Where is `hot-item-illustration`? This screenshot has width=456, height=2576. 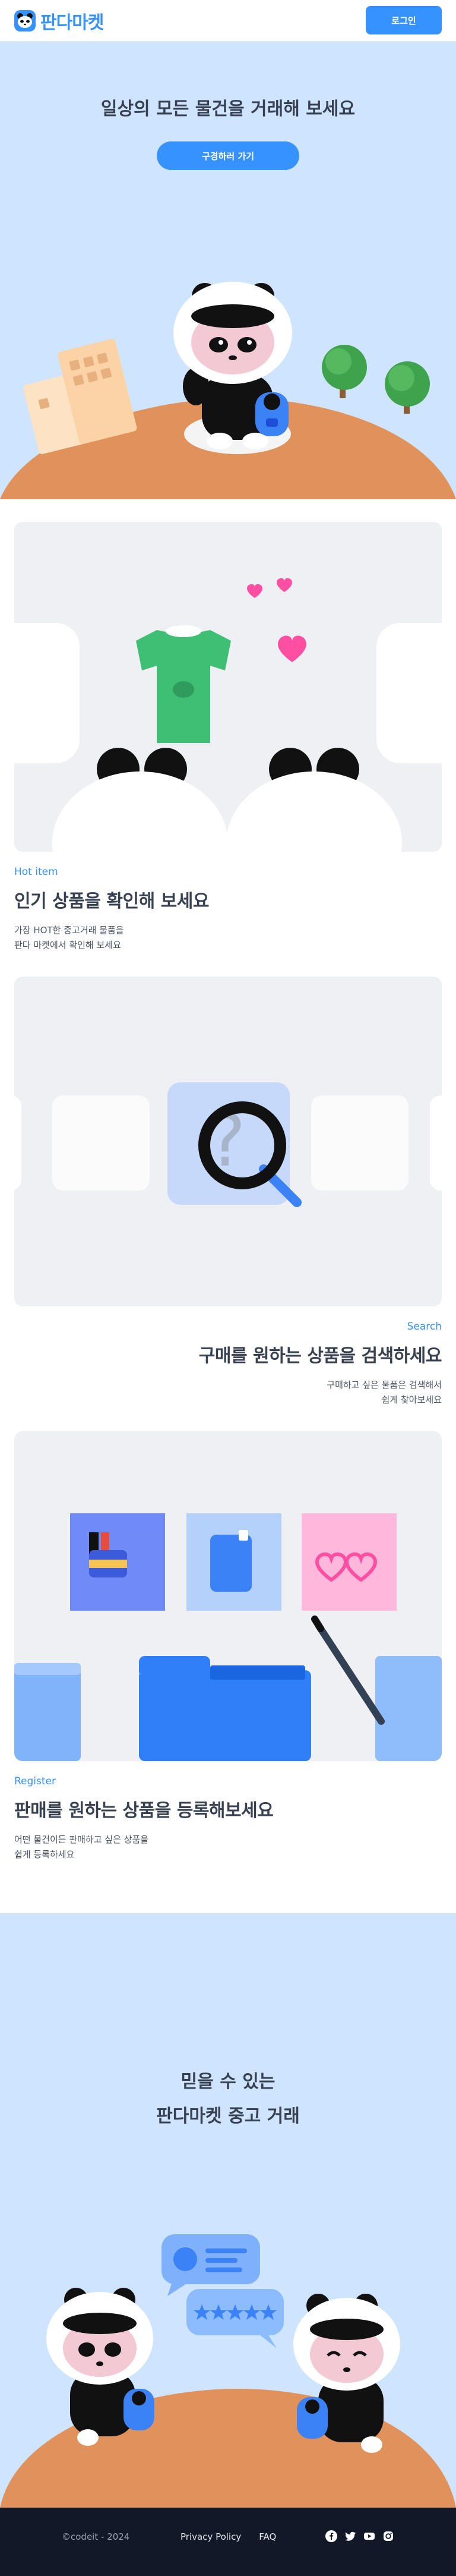
hot-item-illustration is located at coordinates (228, 715).